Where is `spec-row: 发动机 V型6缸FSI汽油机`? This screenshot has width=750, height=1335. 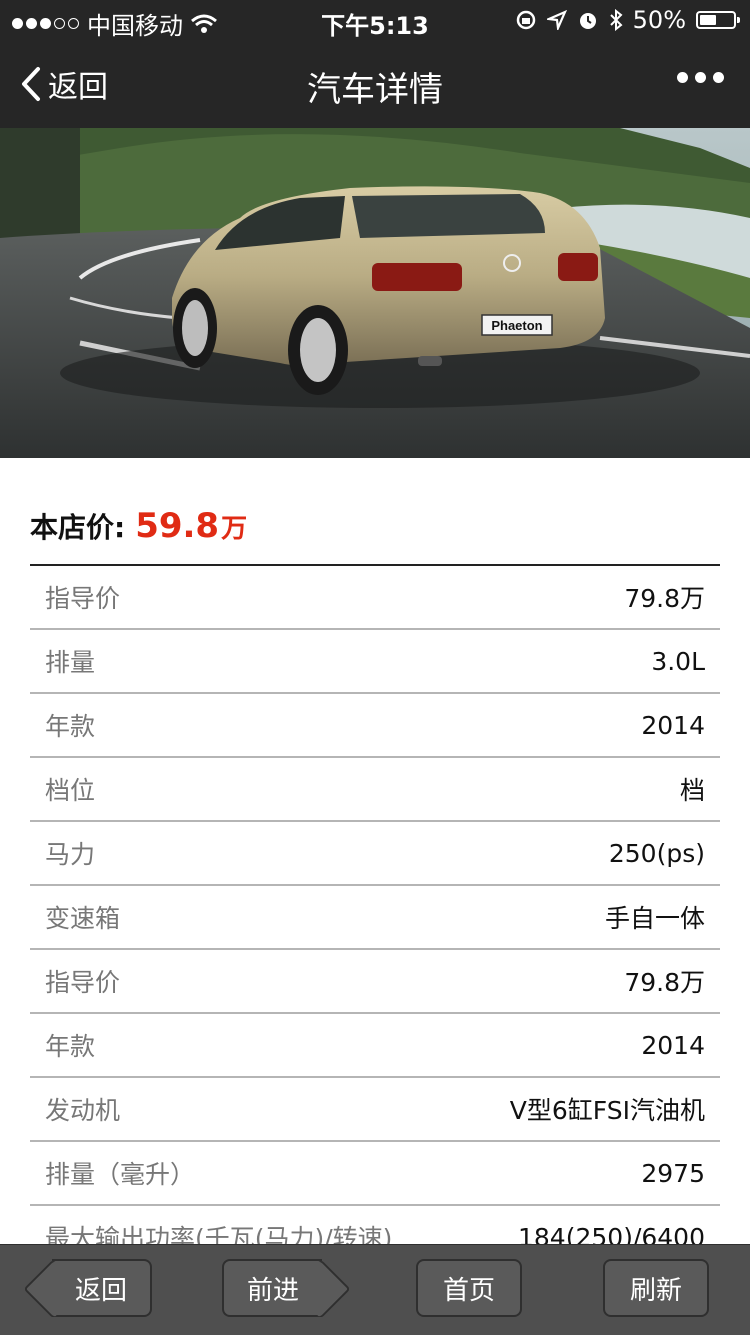
spec-row: 发动机 V型6缸FSI汽油机 is located at coordinates (375, 1110).